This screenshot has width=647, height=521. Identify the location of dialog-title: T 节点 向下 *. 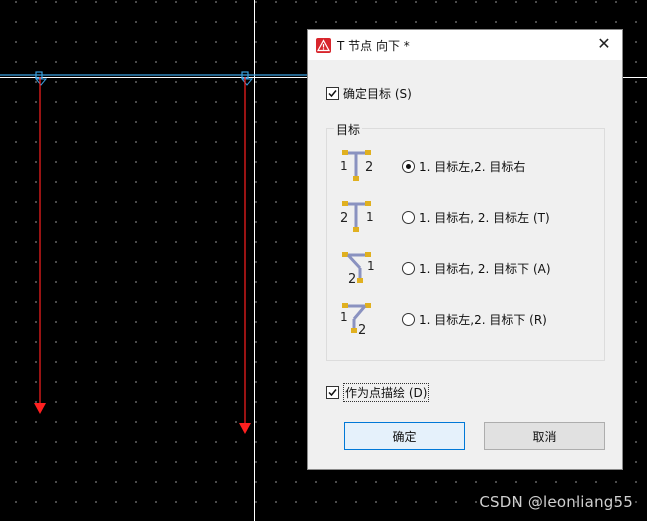
(373, 45).